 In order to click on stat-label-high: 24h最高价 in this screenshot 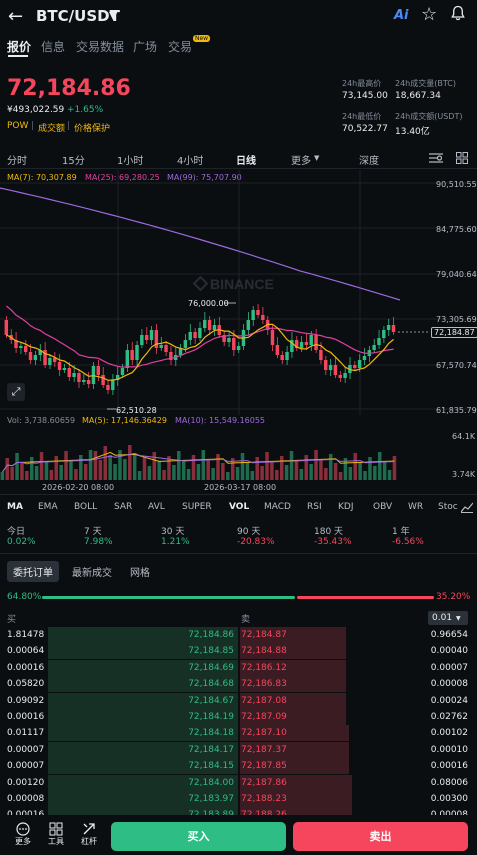, I will do `click(362, 83)`.